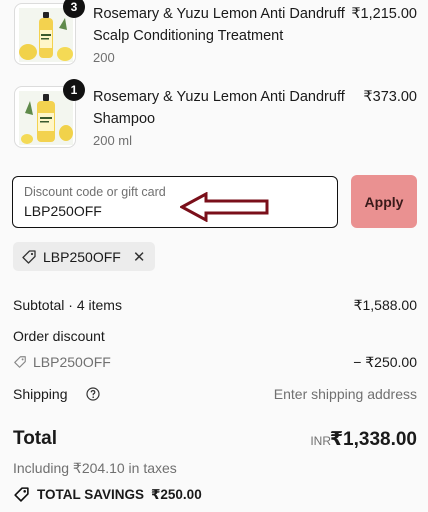 The height and width of the screenshot is (512, 428). What do you see at coordinates (59, 336) in the screenshot?
I see `order-discount-label: Order discount` at bounding box center [59, 336].